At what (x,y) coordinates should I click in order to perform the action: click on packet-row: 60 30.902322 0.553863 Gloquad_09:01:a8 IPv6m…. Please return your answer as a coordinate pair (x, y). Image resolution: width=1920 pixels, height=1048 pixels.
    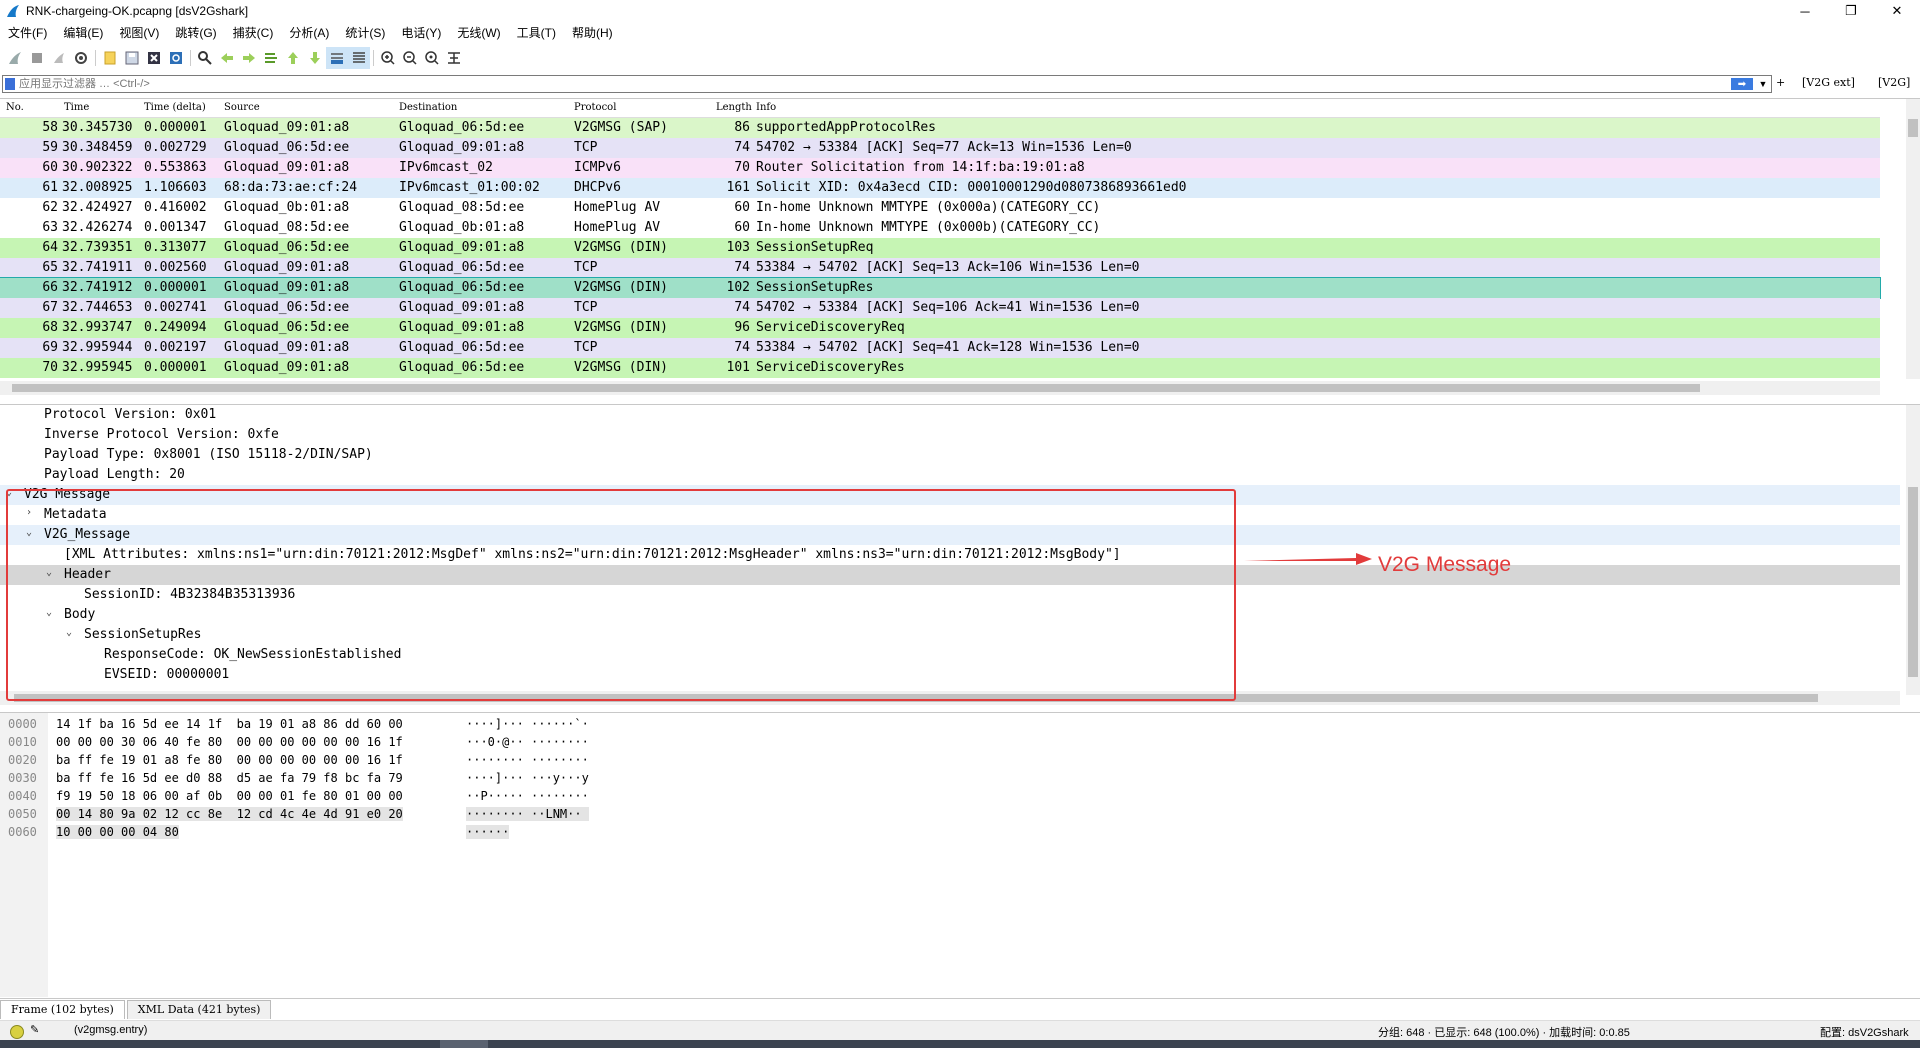
    Looking at the image, I should click on (940, 168).